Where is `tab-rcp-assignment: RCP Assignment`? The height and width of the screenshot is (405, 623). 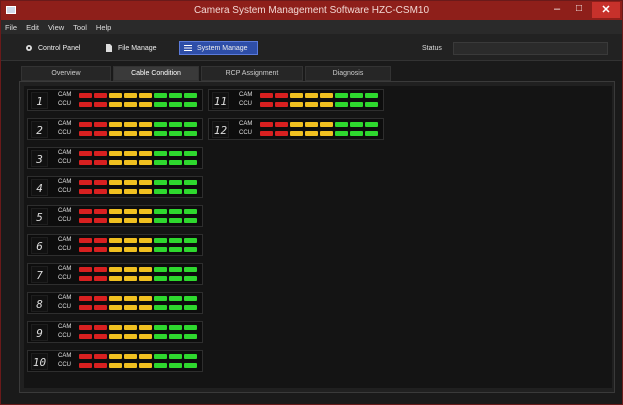
tab-rcp-assignment: RCP Assignment is located at coordinates (252, 73).